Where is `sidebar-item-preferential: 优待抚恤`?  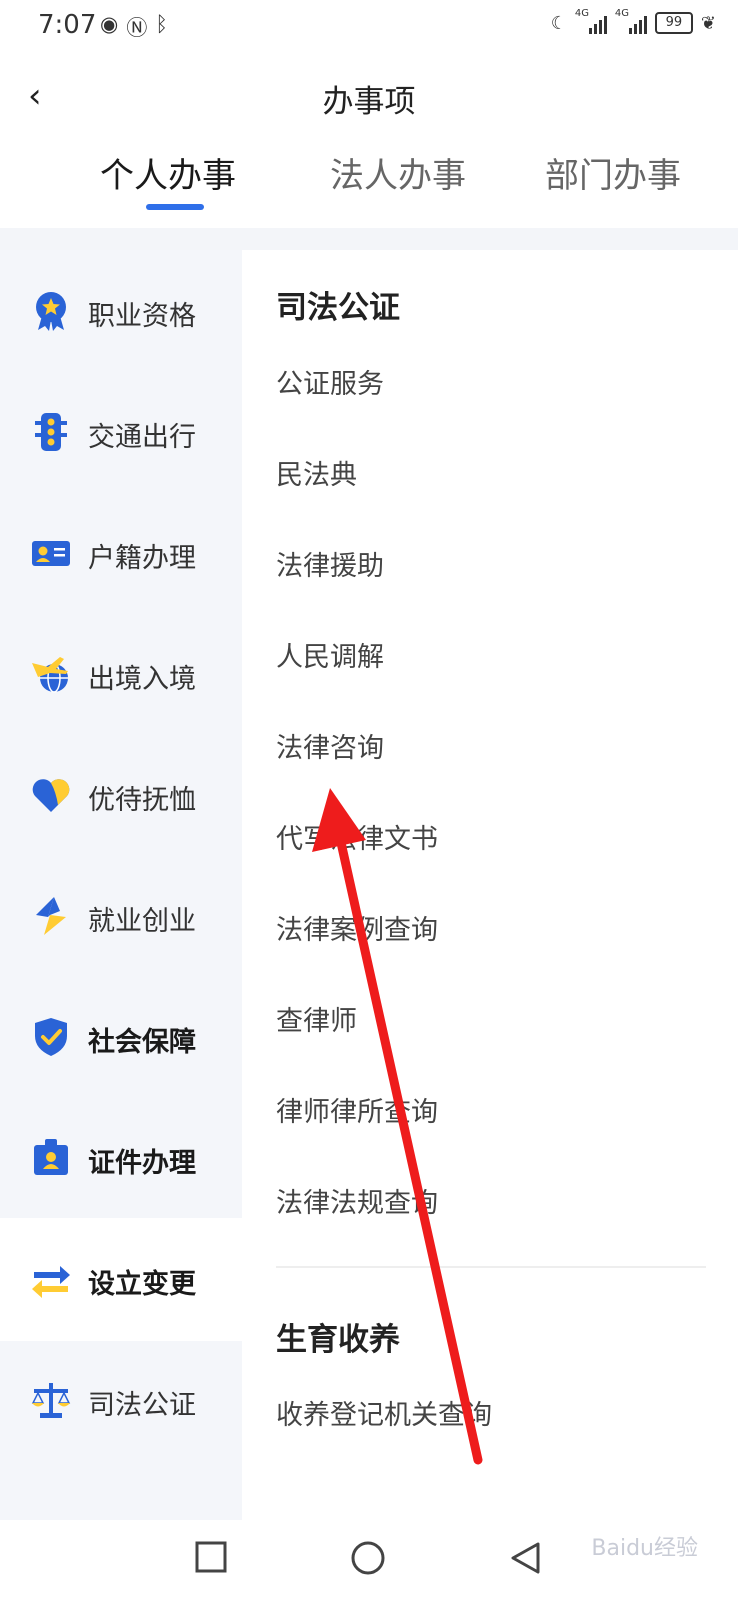
sidebar-item-preferential: 优待抚恤 is located at coordinates (121, 795).